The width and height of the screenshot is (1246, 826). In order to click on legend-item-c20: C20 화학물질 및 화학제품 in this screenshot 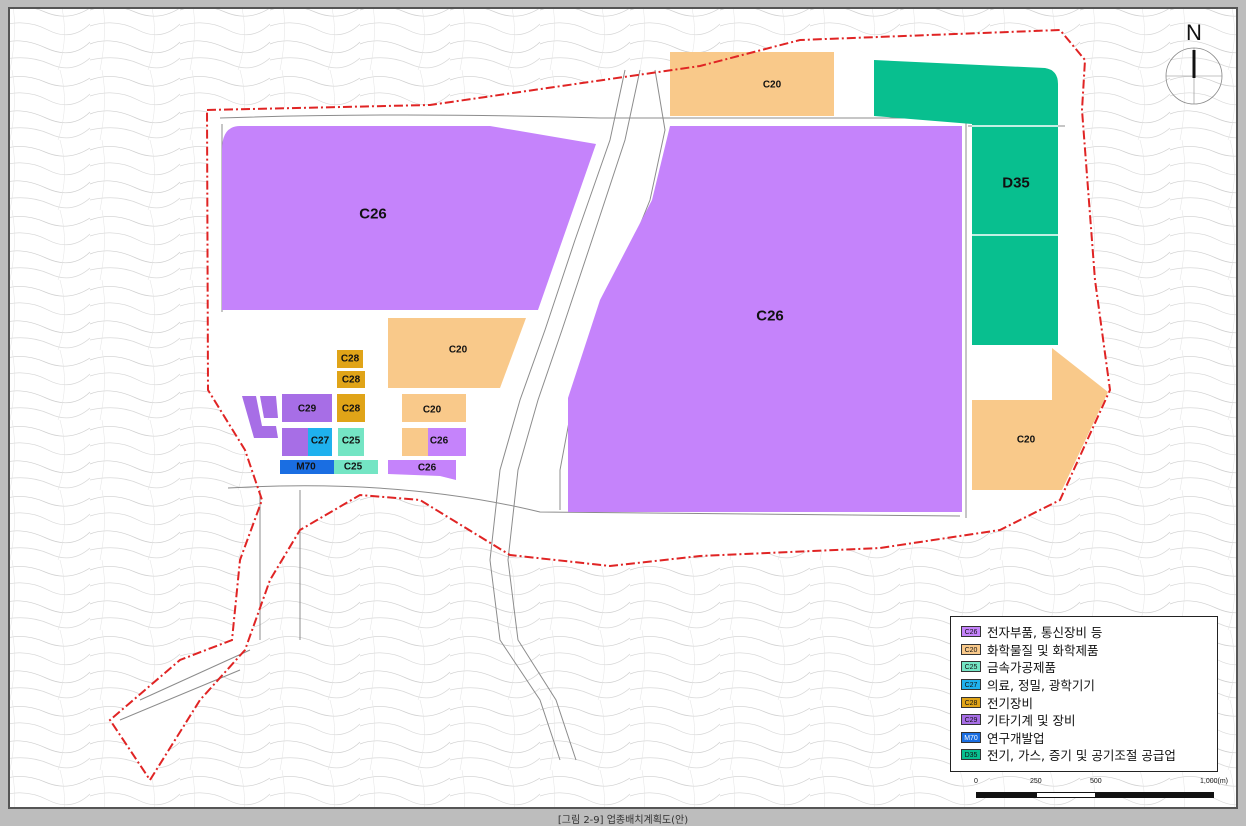, I will do `click(1086, 650)`.